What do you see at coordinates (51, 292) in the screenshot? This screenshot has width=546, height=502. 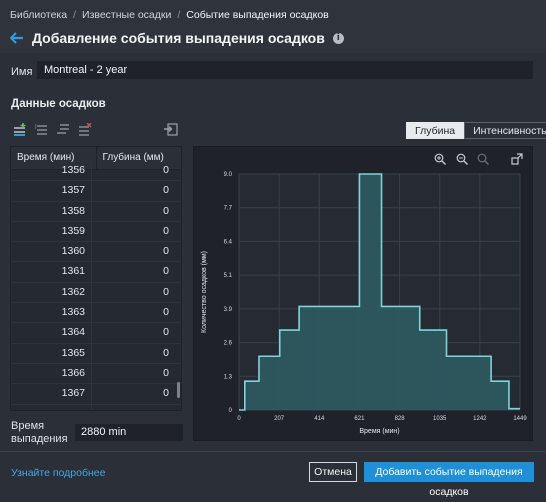 I see `time-cell: 1362` at bounding box center [51, 292].